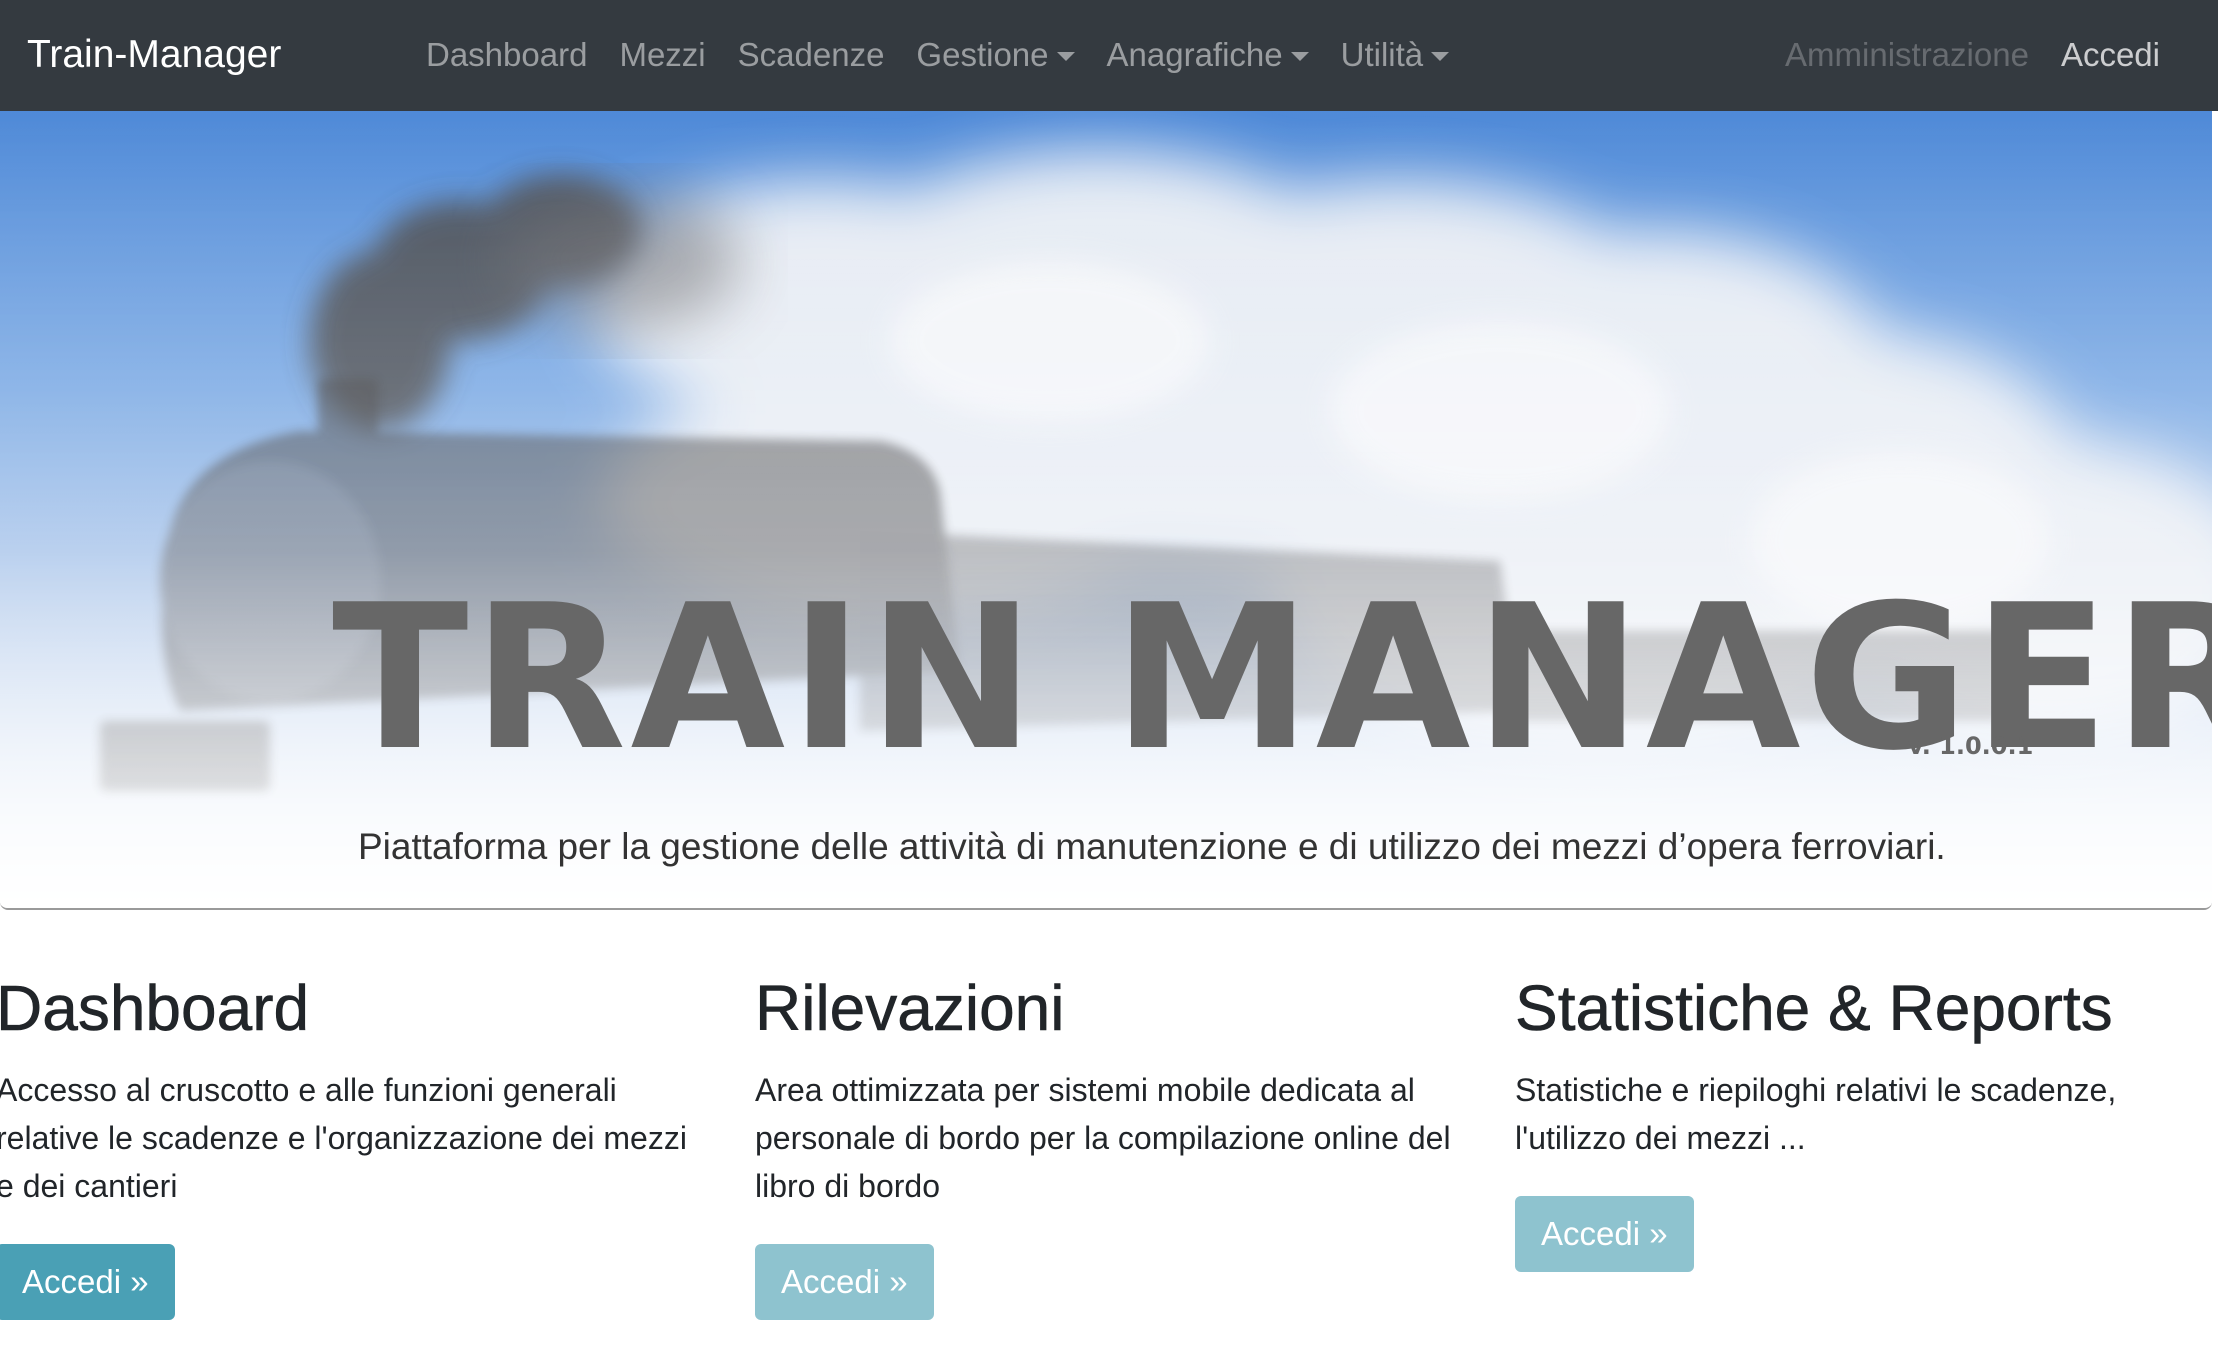  I want to click on rilevazioni-access-button: Accedi », so click(844, 1282).